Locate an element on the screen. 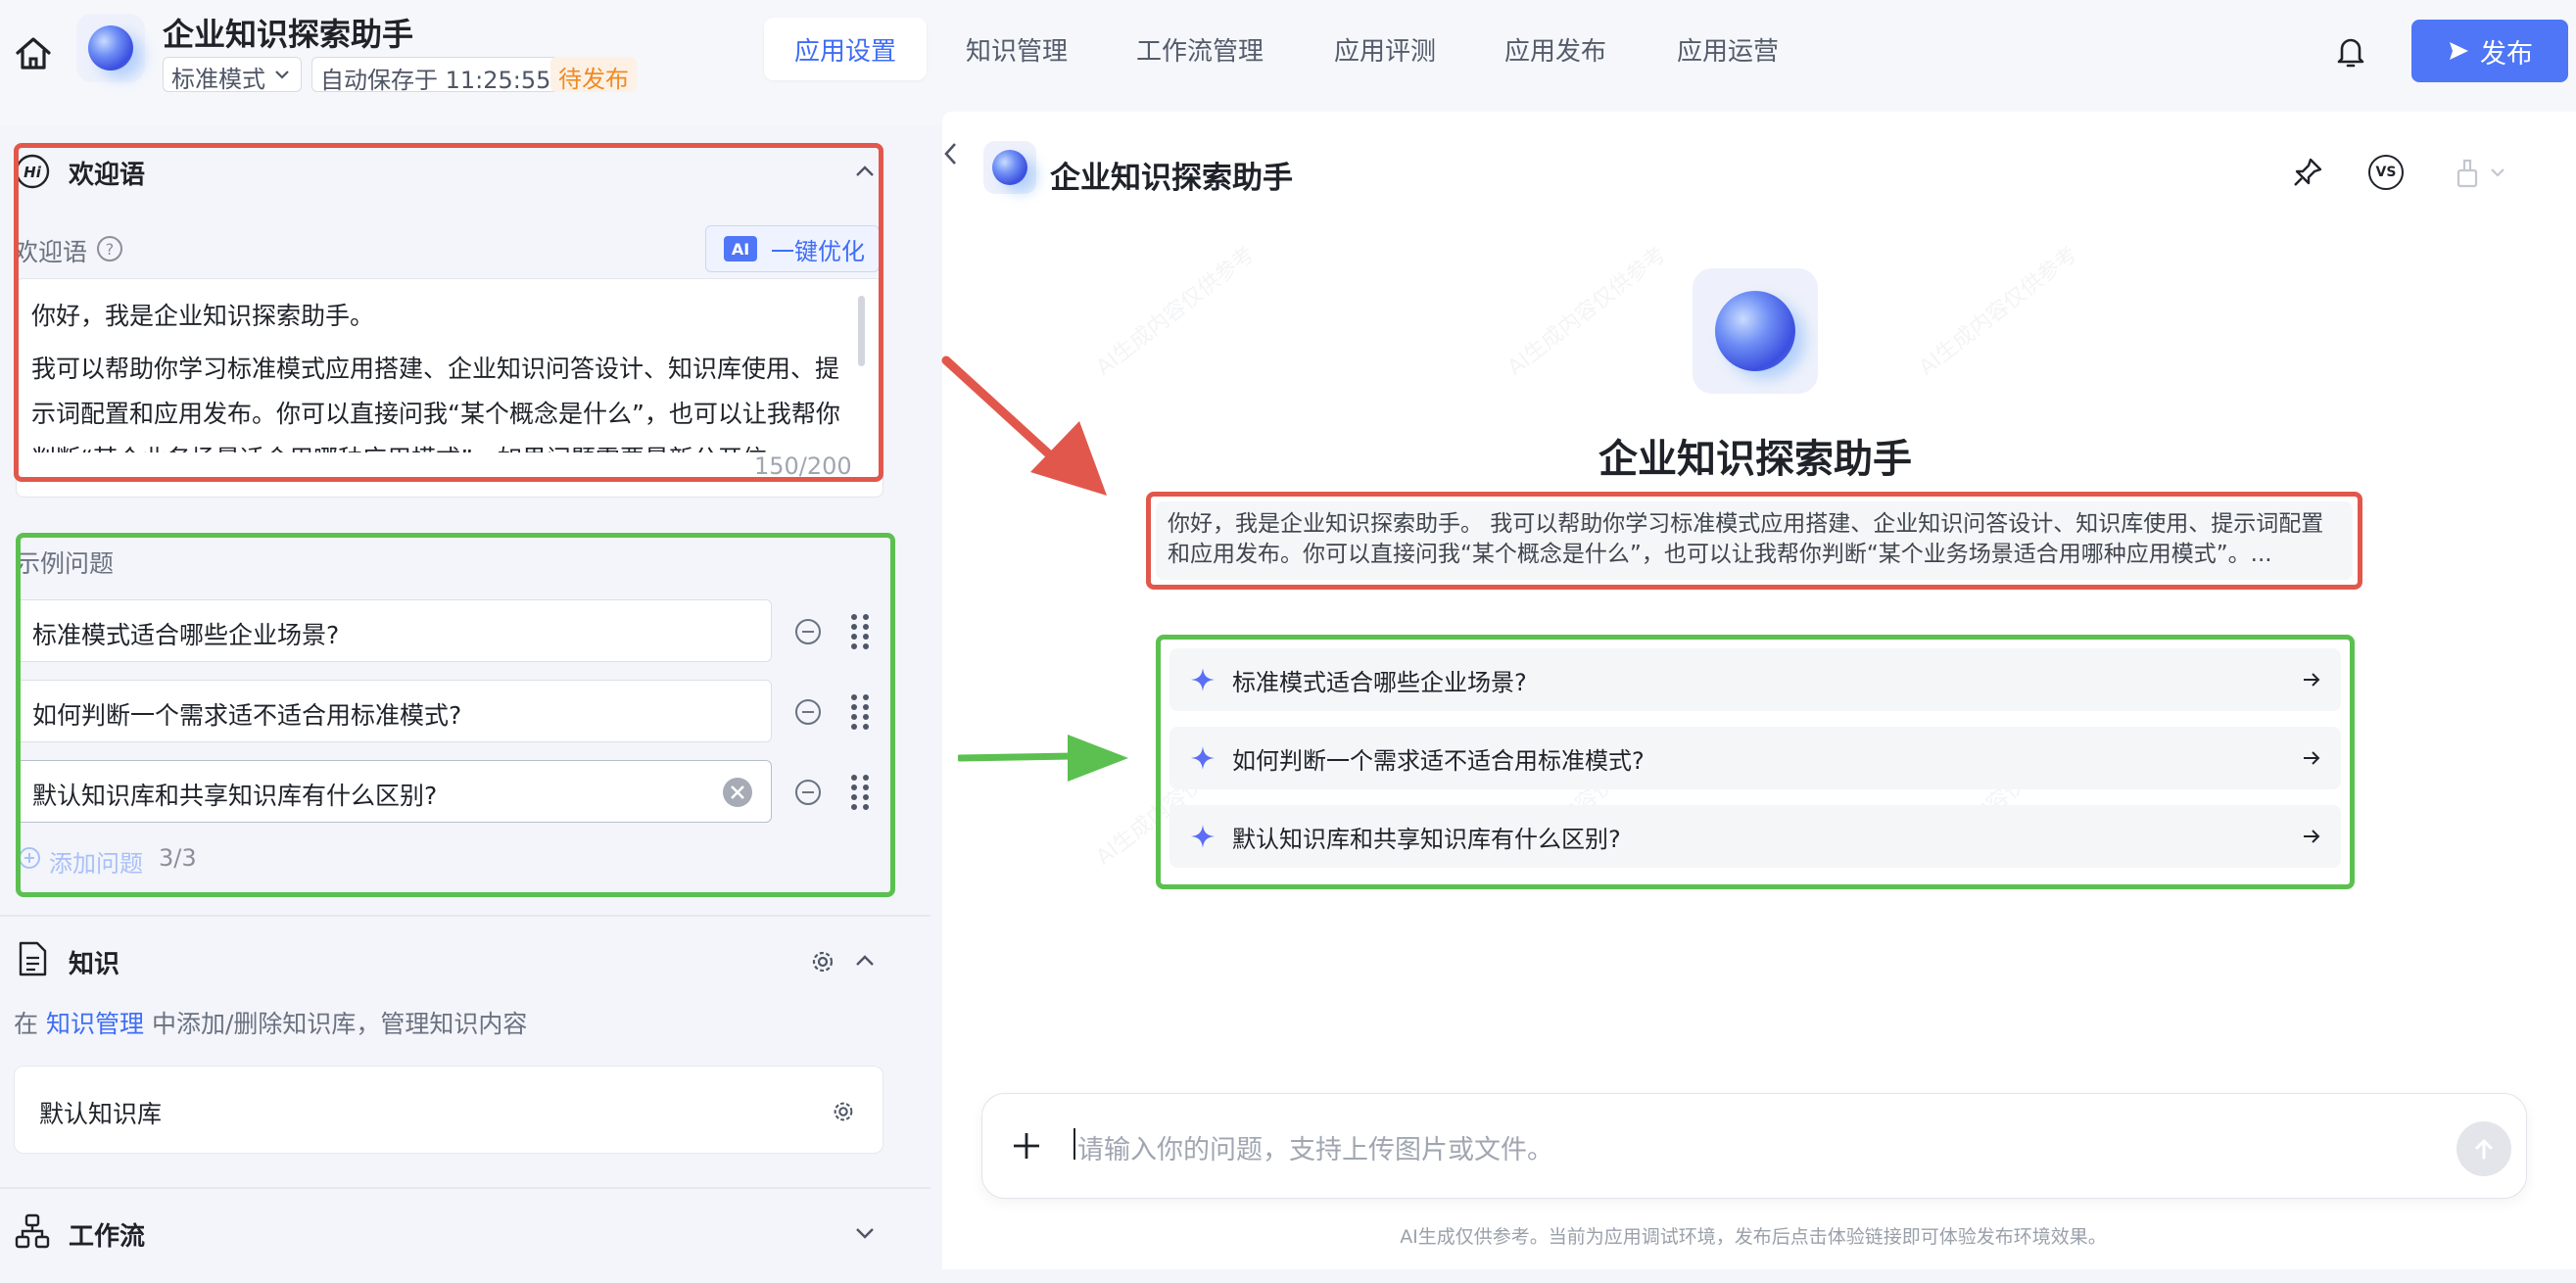 This screenshot has width=2576, height=1283. tab-app-evaluation: 应用评测 is located at coordinates (1385, 49).